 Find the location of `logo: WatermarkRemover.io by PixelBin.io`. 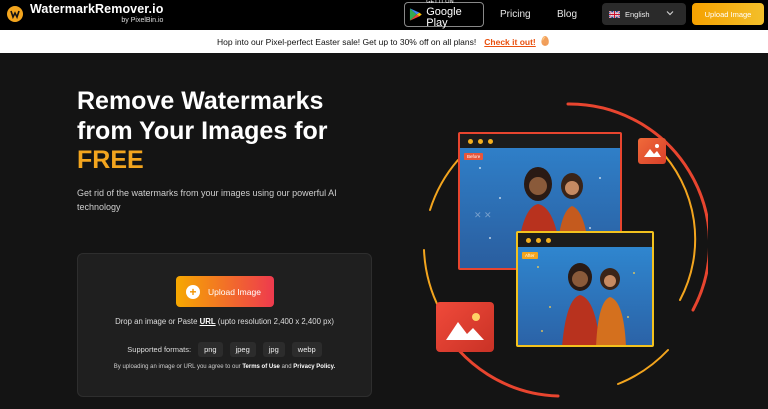

logo: WatermarkRemover.io by PixelBin.io is located at coordinates (84, 14).